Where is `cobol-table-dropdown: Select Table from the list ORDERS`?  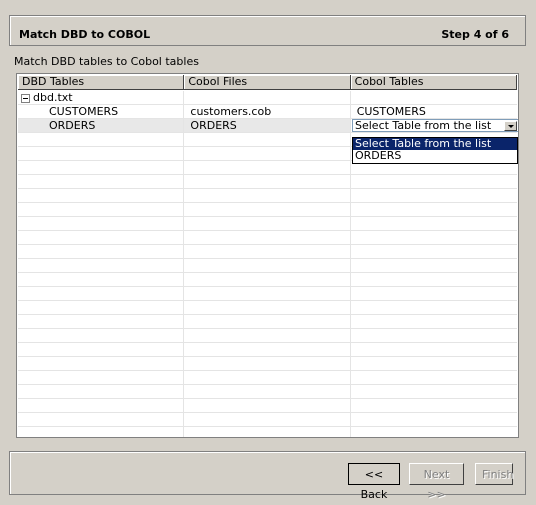 cobol-table-dropdown: Select Table from the list ORDERS is located at coordinates (435, 150).